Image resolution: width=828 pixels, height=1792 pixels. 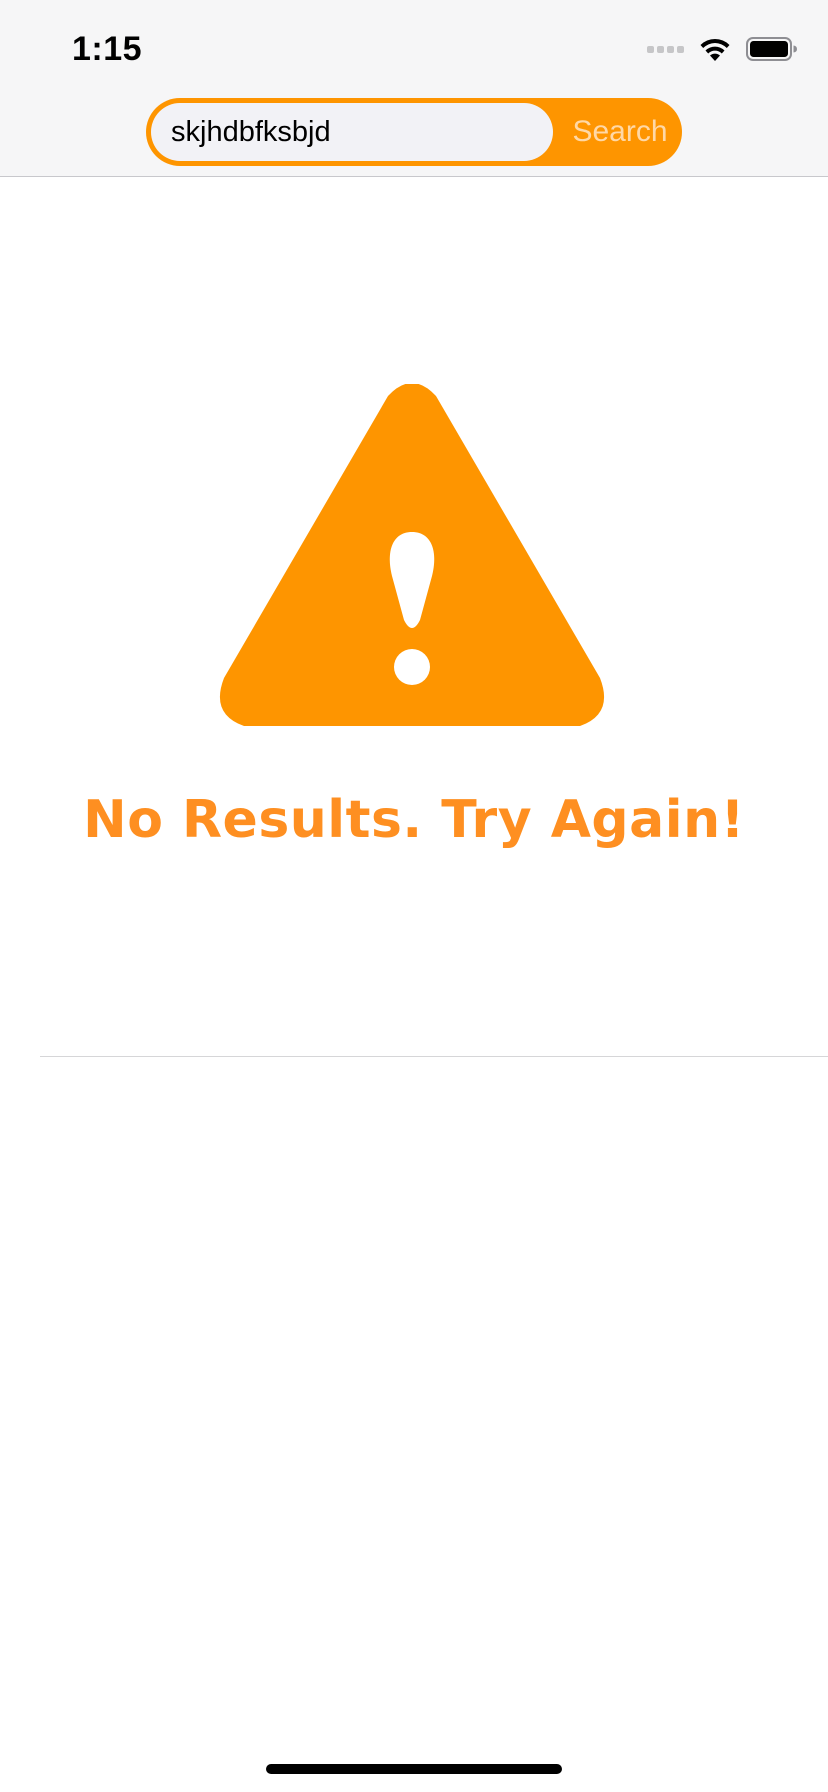 I want to click on battery-icon, so click(x=771, y=49).